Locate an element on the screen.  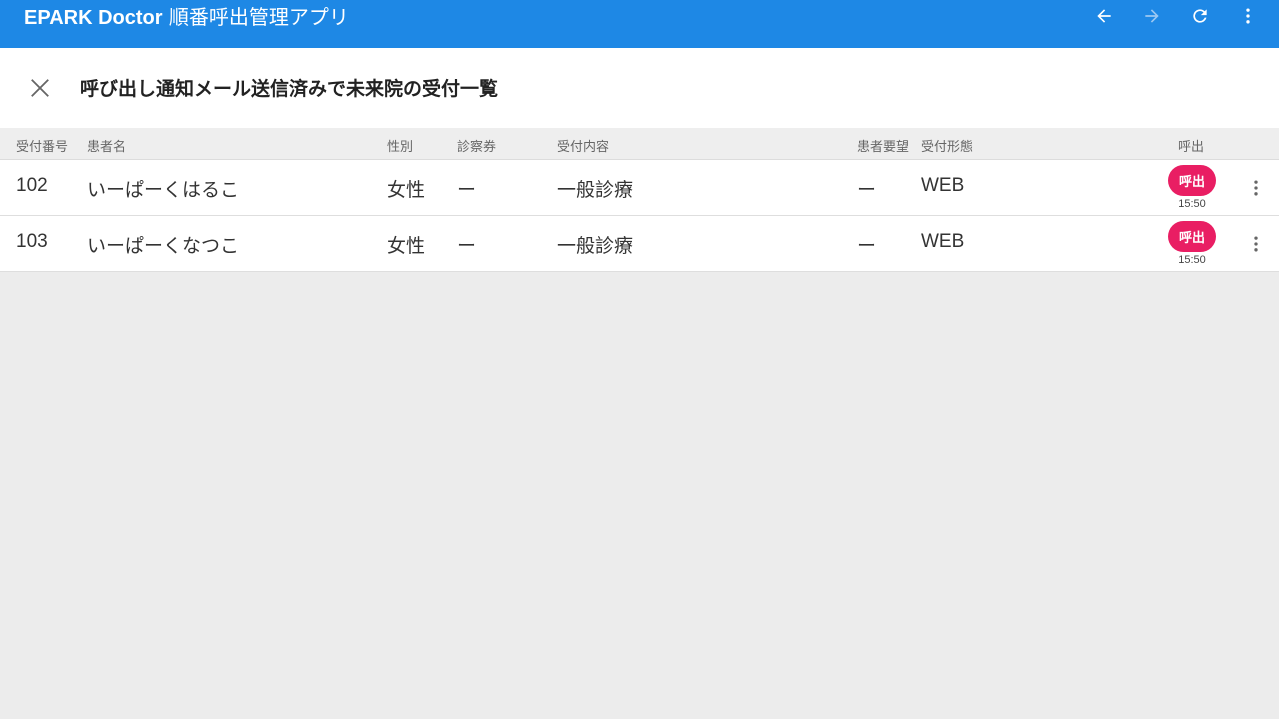
app-brand: EPARK Doctor is located at coordinates (93, 18).